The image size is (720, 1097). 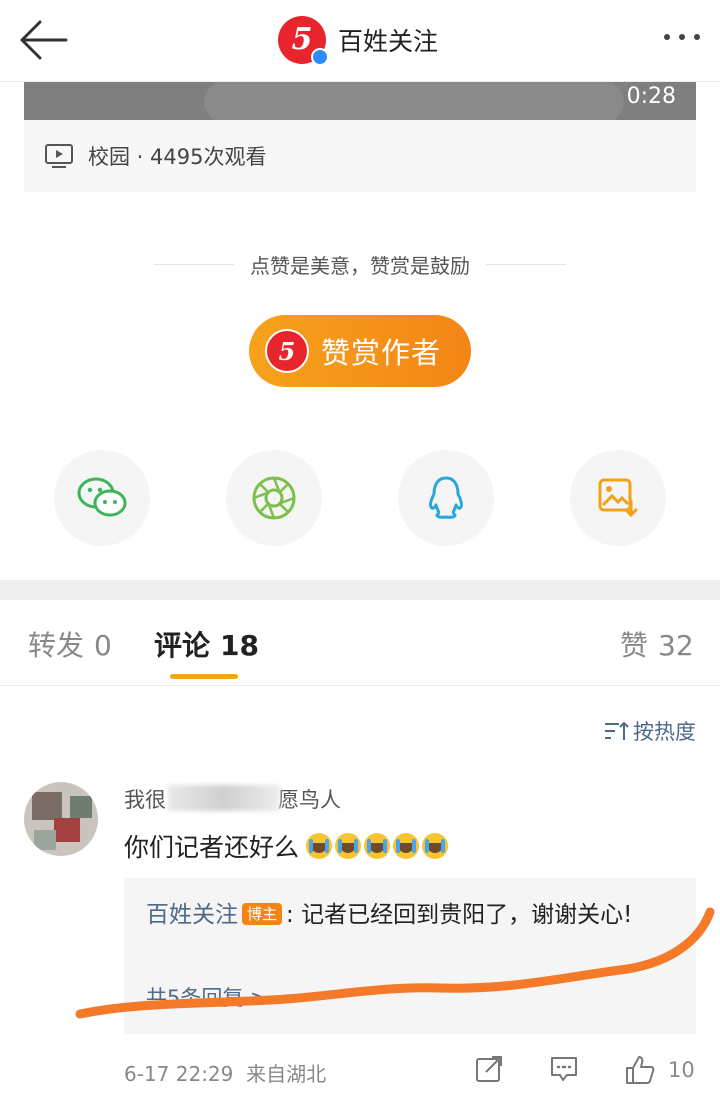 I want to click on reward-author-button: 5 赞赏作者, so click(x=360, y=351).